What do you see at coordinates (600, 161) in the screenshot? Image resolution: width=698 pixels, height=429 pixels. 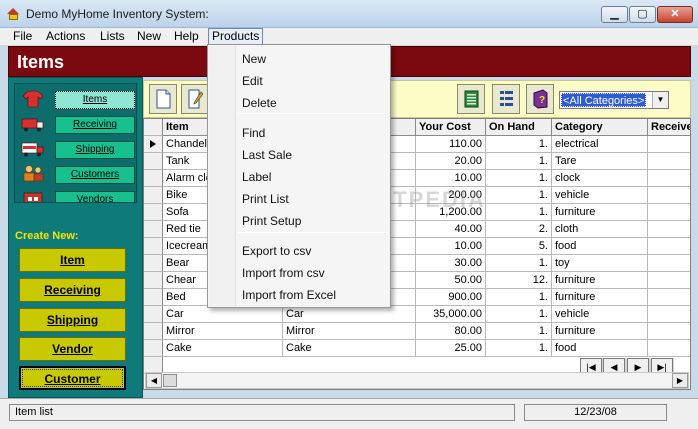 I see `cell-category: Tare` at bounding box center [600, 161].